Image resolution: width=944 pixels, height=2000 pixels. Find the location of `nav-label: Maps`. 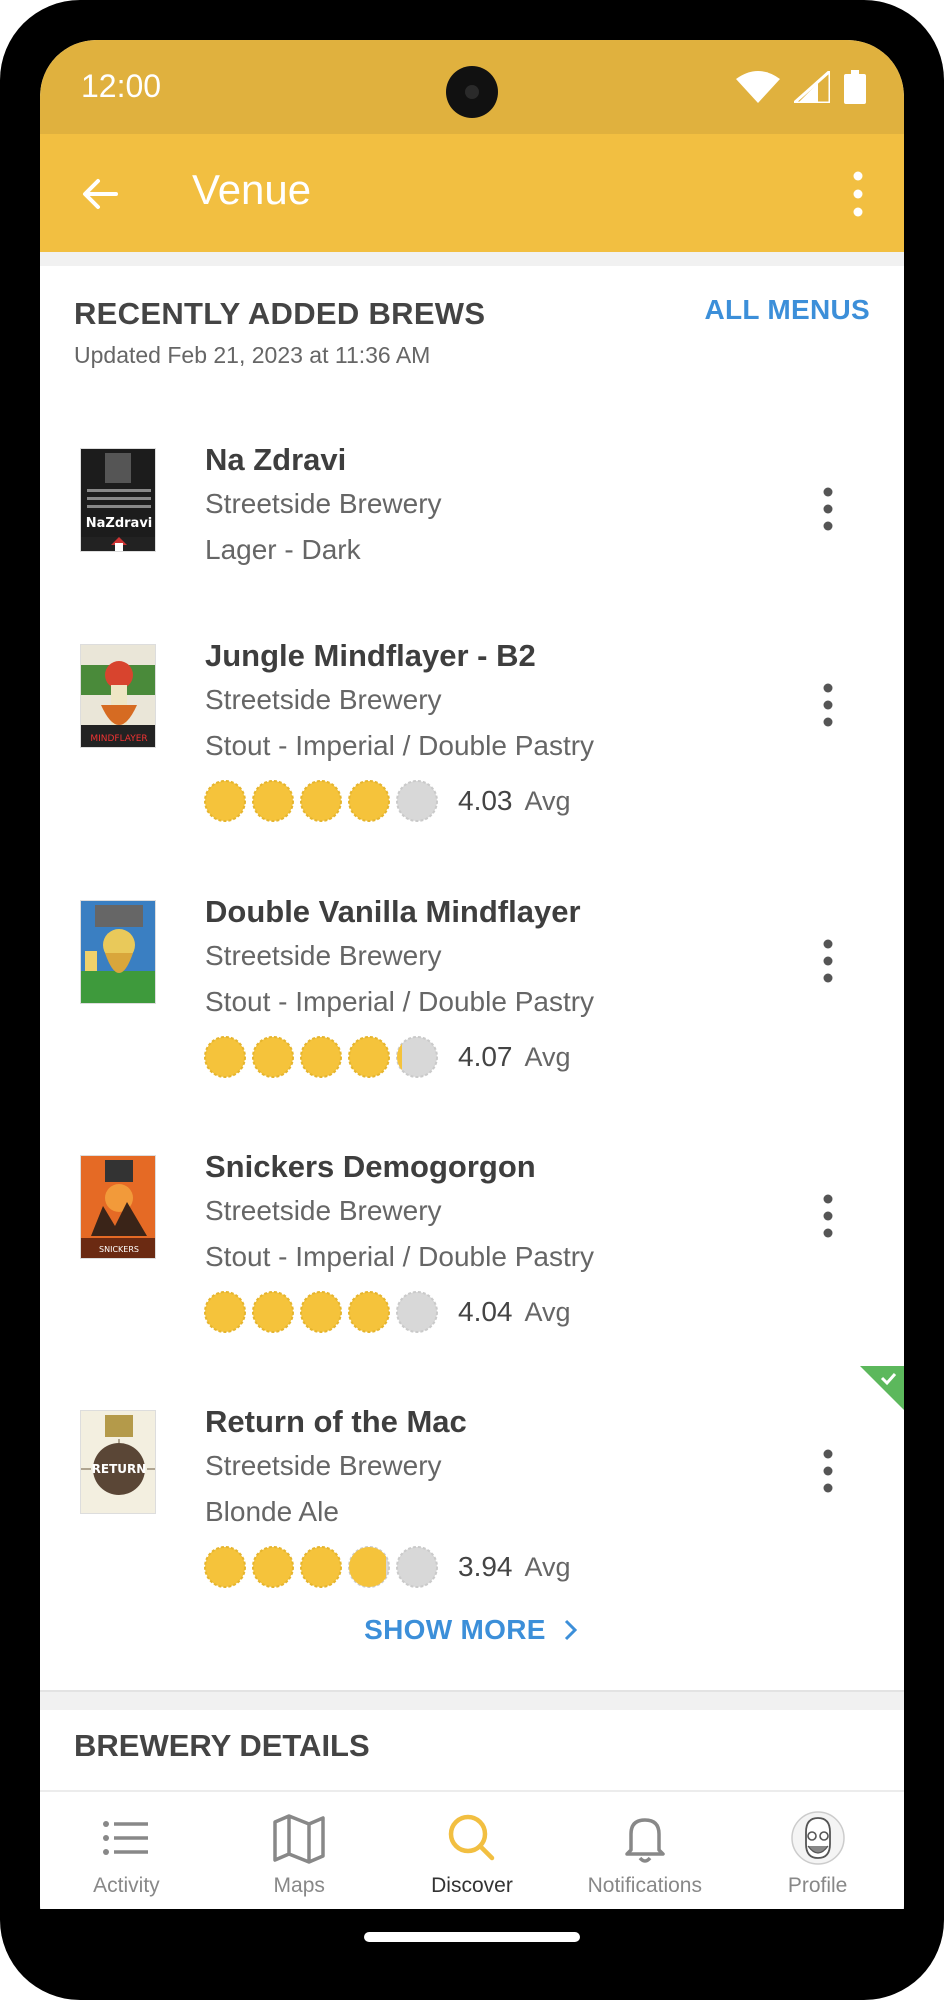

nav-label: Maps is located at coordinates (299, 1885).